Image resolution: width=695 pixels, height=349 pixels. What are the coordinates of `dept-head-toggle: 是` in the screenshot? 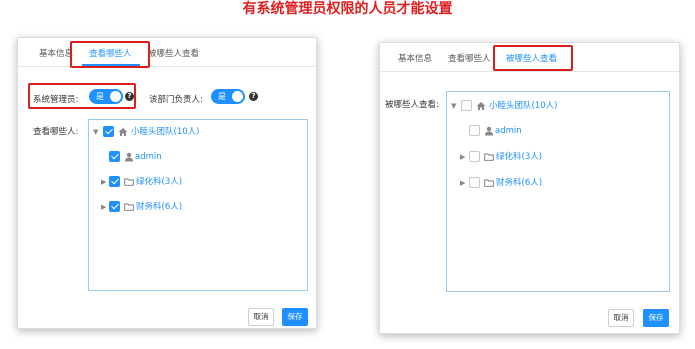 It's located at (228, 96).